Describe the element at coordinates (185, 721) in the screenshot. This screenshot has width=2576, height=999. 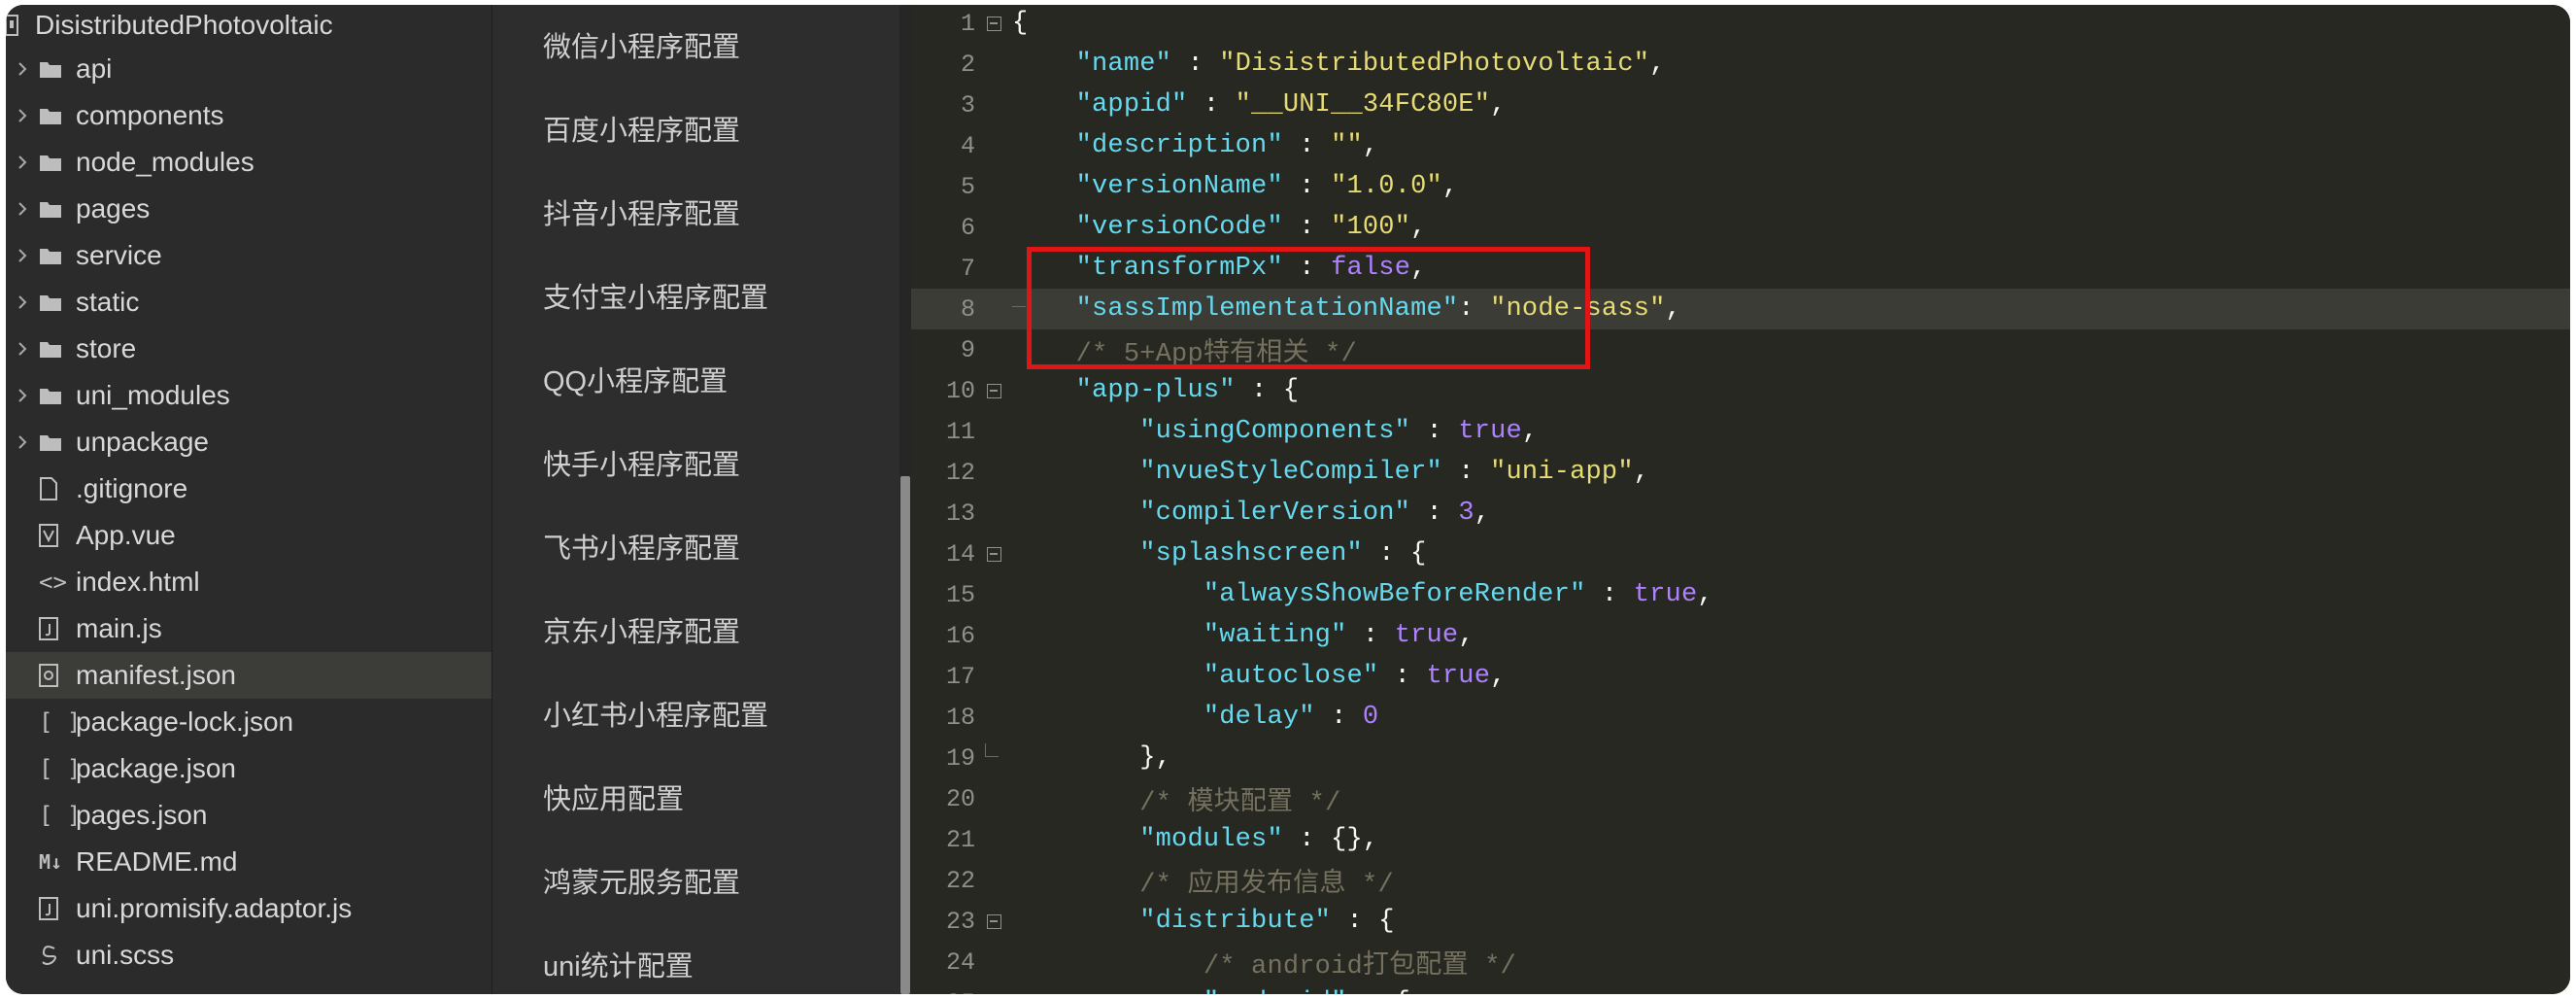
I see `file-label: package-lock.json` at that location.